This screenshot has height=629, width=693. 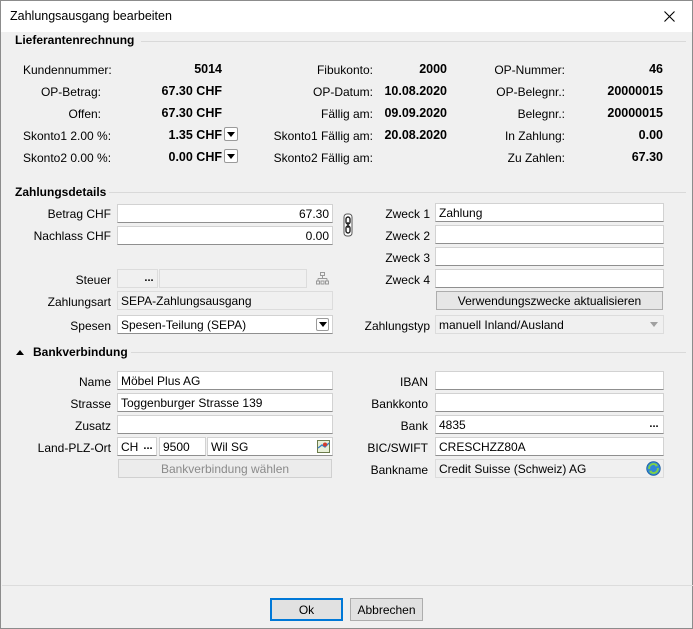 I want to click on offen-value: 67.30 CHF, so click(x=191, y=113).